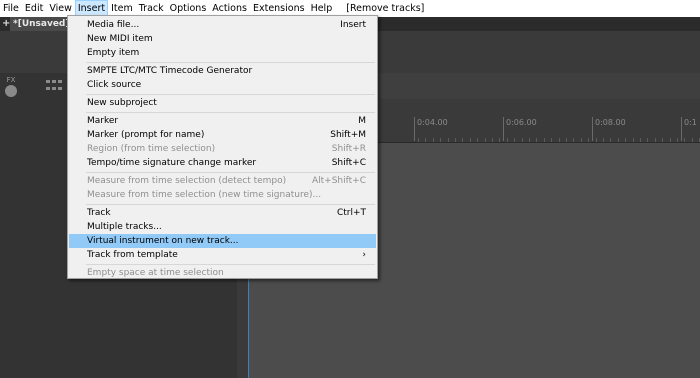 The width and height of the screenshot is (700, 378). What do you see at coordinates (222, 255) in the screenshot?
I see `menu-item-track-from-template: Track from template ›` at bounding box center [222, 255].